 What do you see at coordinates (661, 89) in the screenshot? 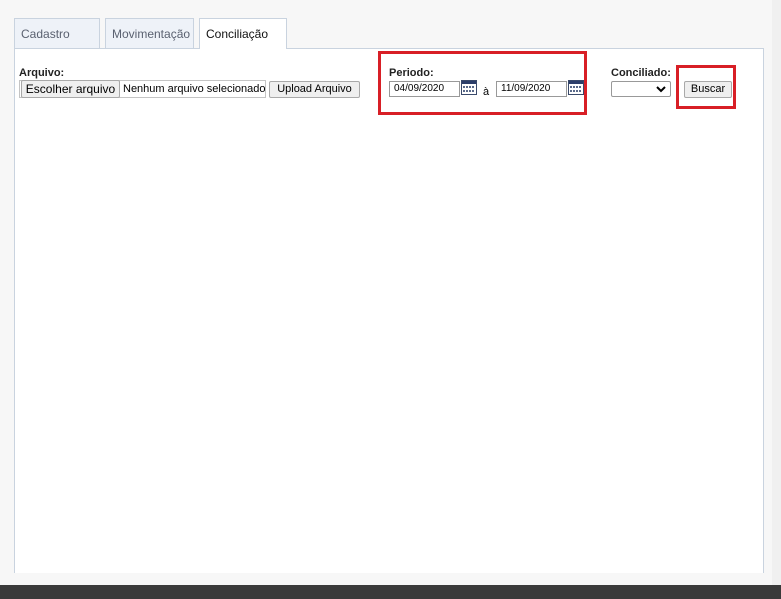
I see `chevron-down-icon` at bounding box center [661, 89].